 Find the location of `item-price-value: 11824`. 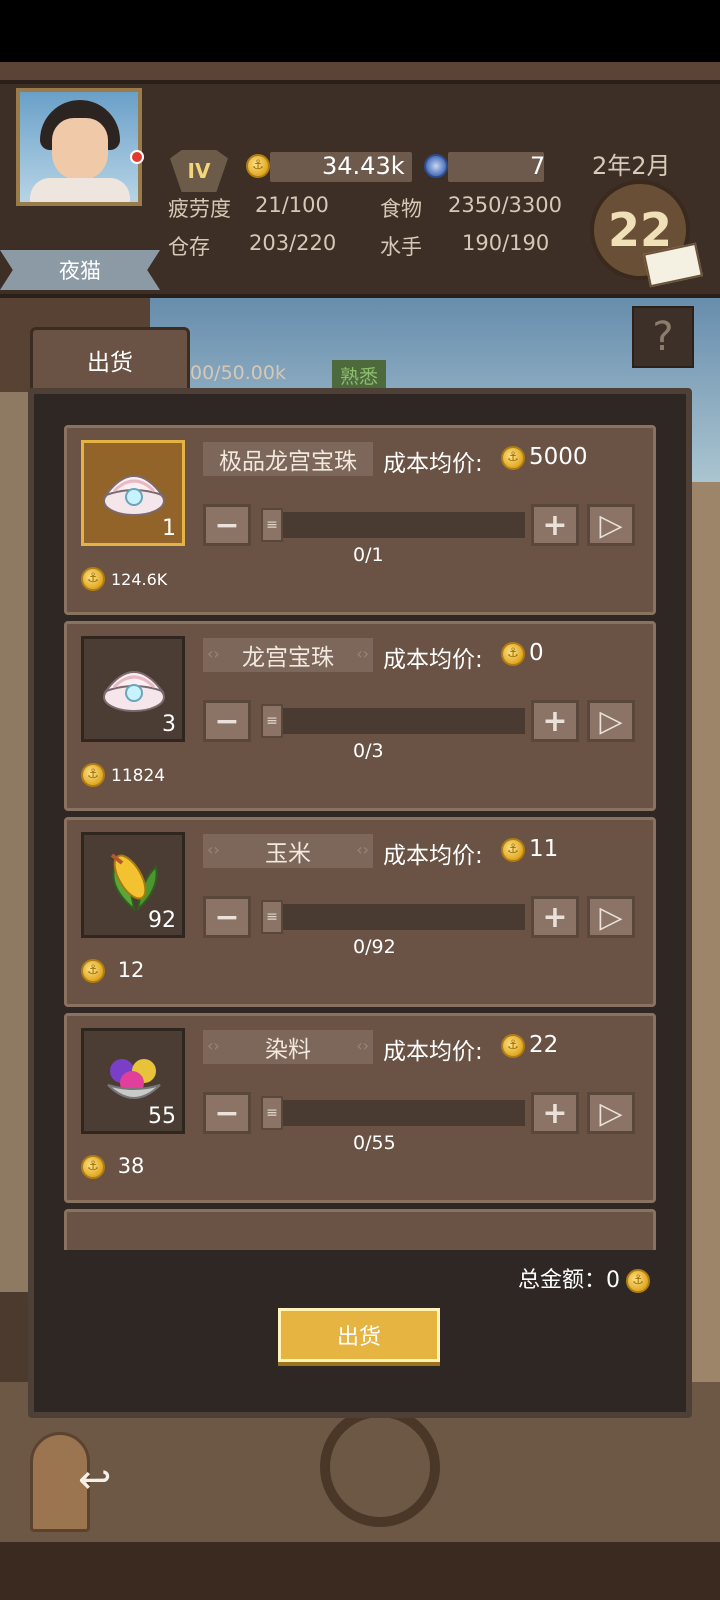

item-price-value: 11824 is located at coordinates (138, 776).